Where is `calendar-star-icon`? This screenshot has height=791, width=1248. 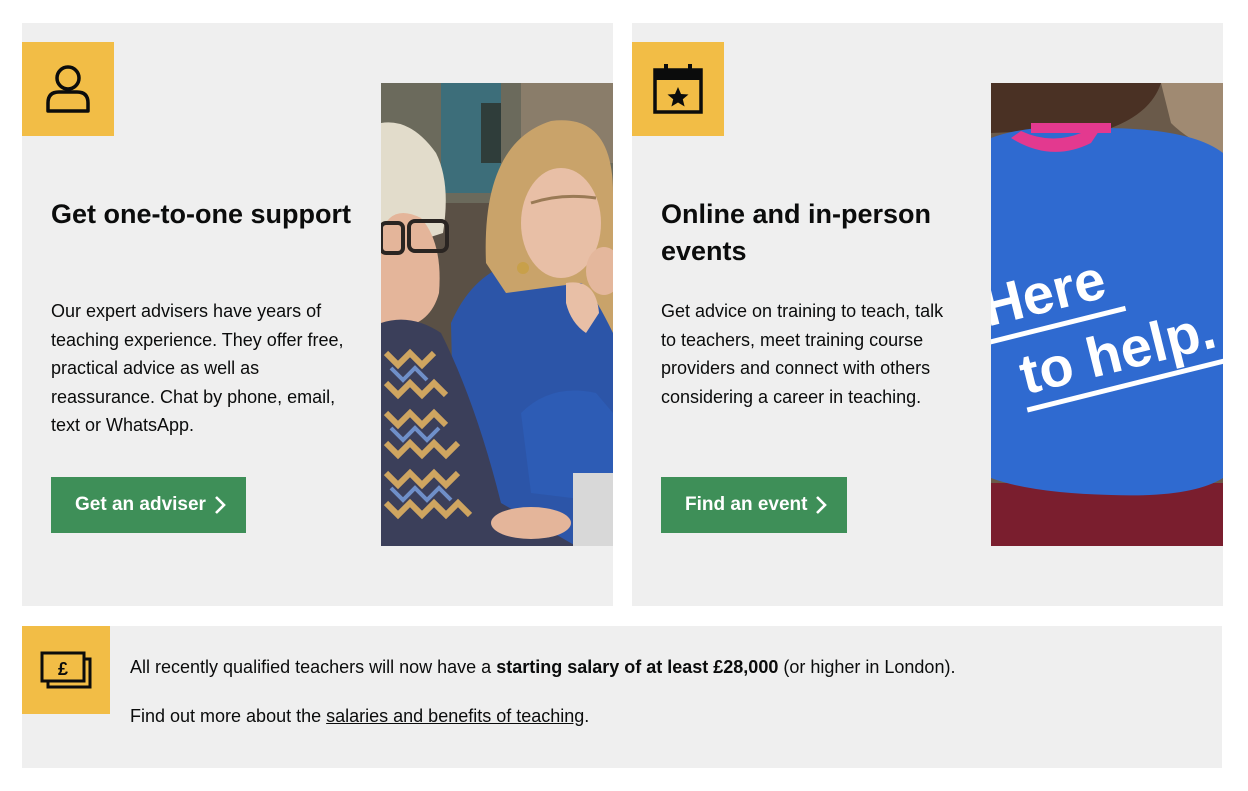
calendar-star-icon is located at coordinates (678, 89).